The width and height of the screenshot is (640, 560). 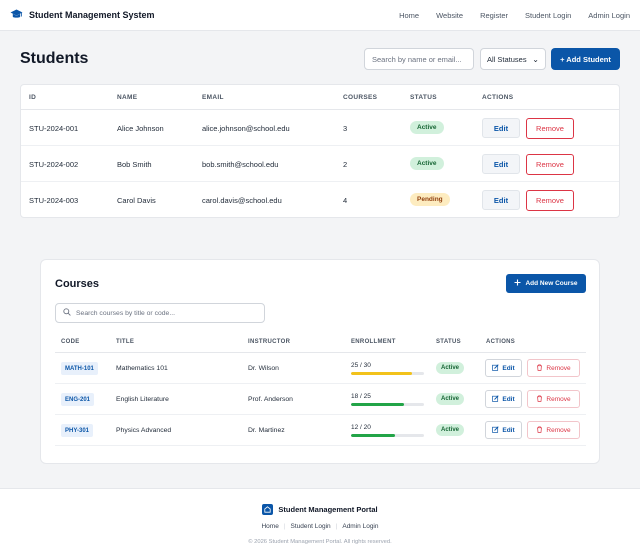 I want to click on column-header-id: ID, so click(x=32, y=97).